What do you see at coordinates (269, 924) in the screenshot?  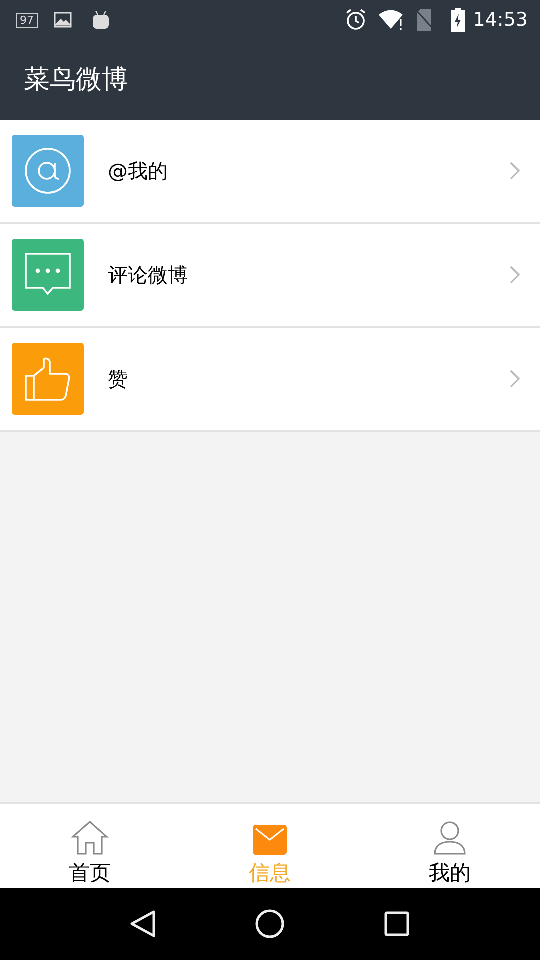 I see `home-circle-icon` at bounding box center [269, 924].